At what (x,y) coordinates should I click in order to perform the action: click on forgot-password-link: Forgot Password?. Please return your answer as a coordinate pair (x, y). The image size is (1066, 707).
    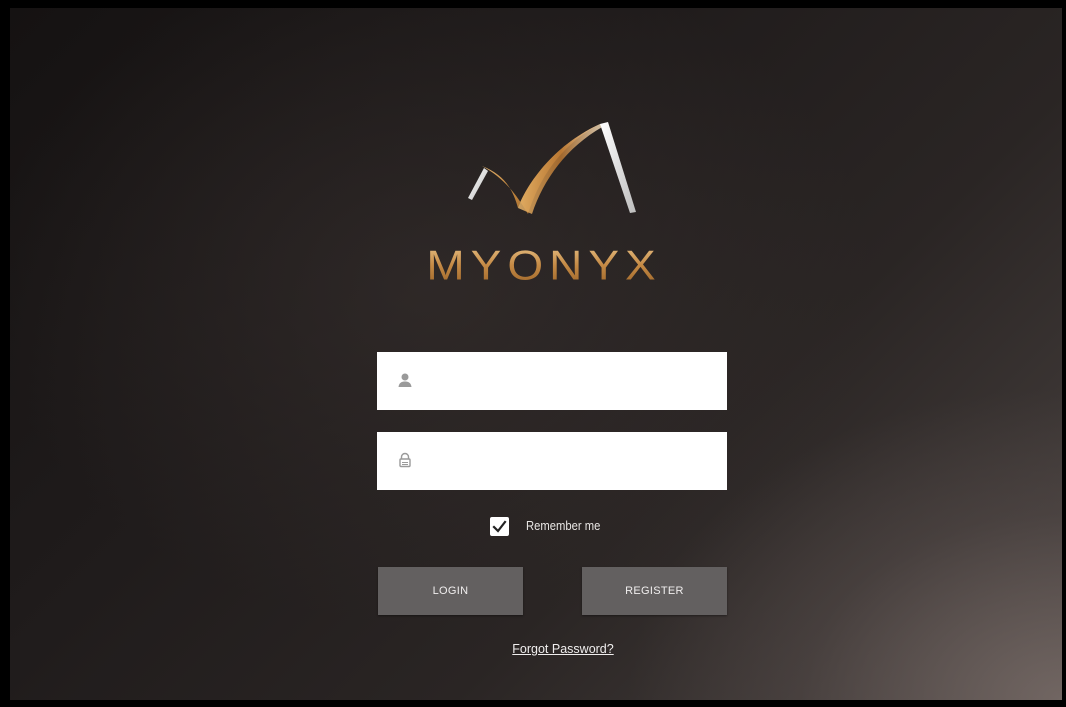
    Looking at the image, I should click on (563, 649).